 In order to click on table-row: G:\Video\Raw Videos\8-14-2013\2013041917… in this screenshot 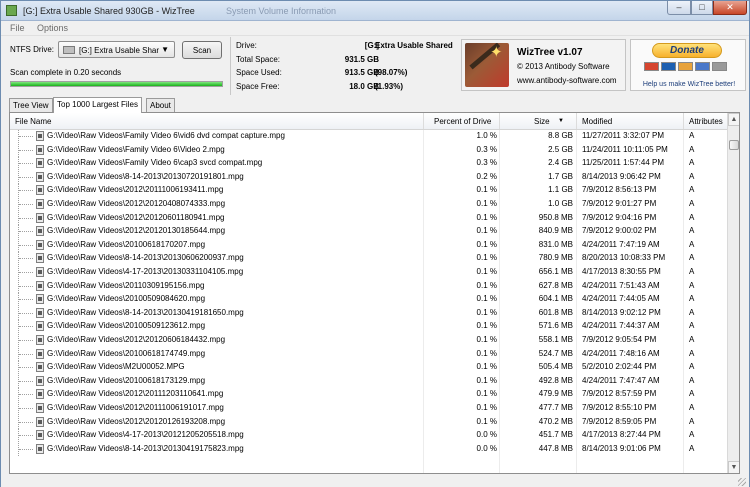, I will do `click(368, 449)`.